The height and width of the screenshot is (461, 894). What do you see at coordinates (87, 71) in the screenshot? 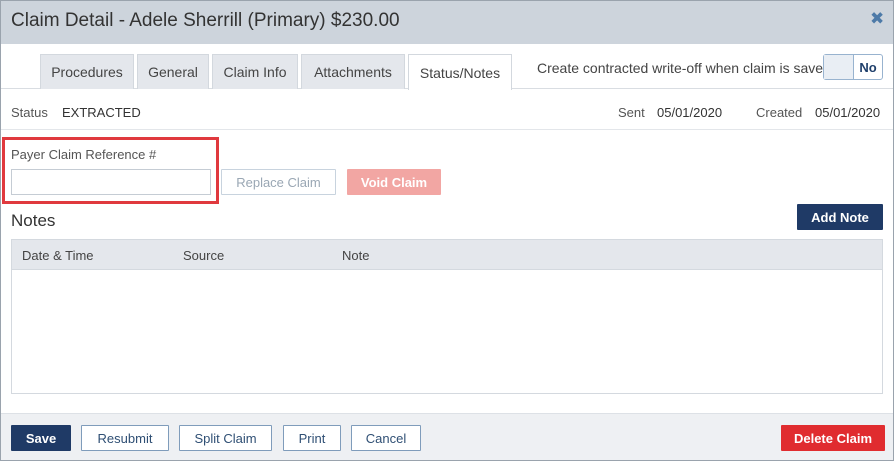
I see `tab-procedures: Procedures` at bounding box center [87, 71].